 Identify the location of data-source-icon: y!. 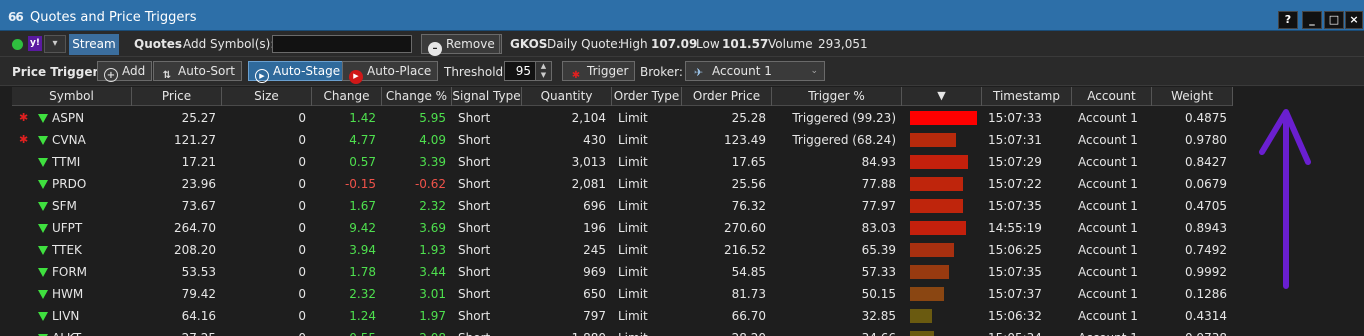
(35, 43).